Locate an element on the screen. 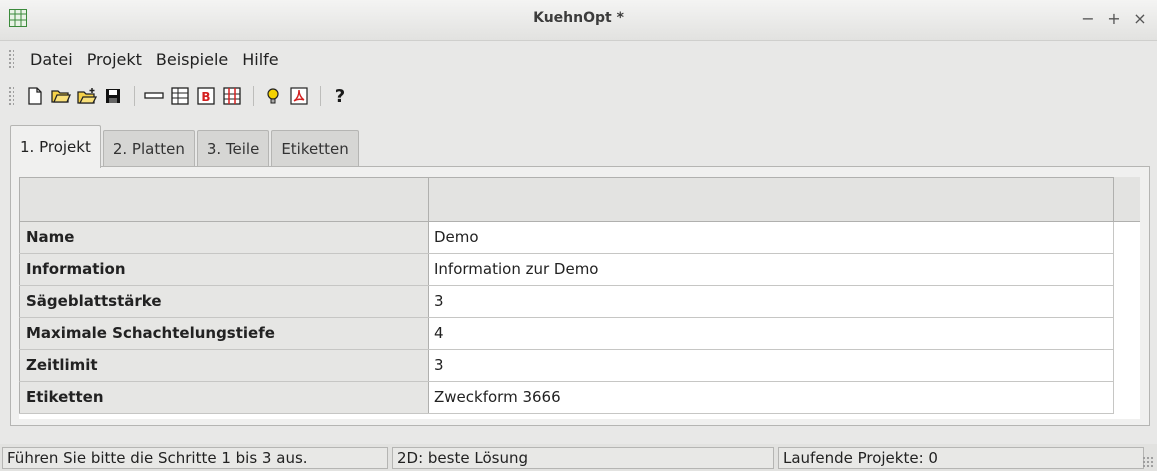 This screenshot has width=1157, height=471. tab-teile: 3. Teile is located at coordinates (233, 148).